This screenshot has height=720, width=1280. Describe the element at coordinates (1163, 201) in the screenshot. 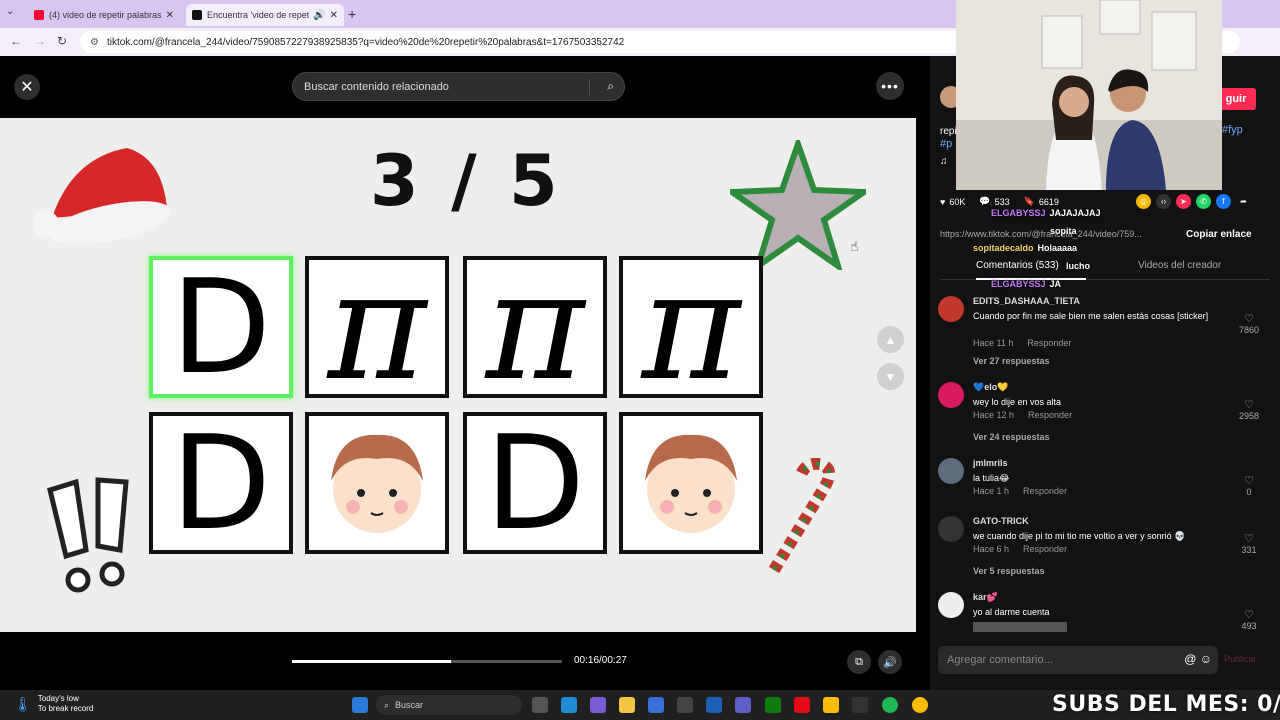

I see `embed-icon: ‹›` at that location.